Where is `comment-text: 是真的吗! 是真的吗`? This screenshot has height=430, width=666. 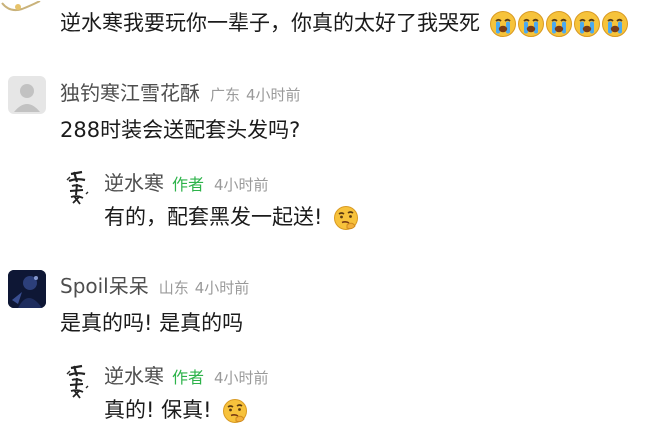 comment-text: 是真的吗! 是真的吗 is located at coordinates (151, 323).